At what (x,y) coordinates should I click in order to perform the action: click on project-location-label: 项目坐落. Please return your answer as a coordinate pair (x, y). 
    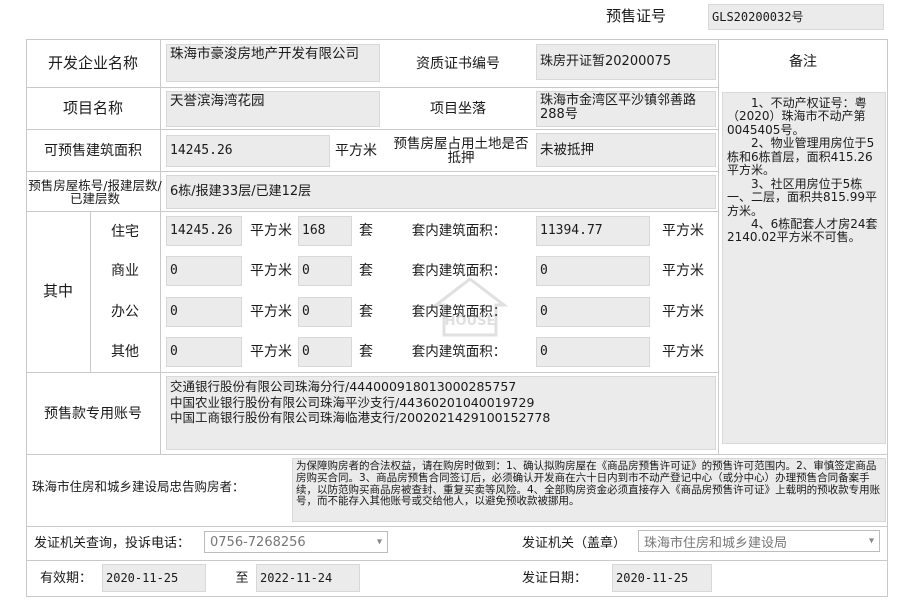
    Looking at the image, I should click on (458, 108).